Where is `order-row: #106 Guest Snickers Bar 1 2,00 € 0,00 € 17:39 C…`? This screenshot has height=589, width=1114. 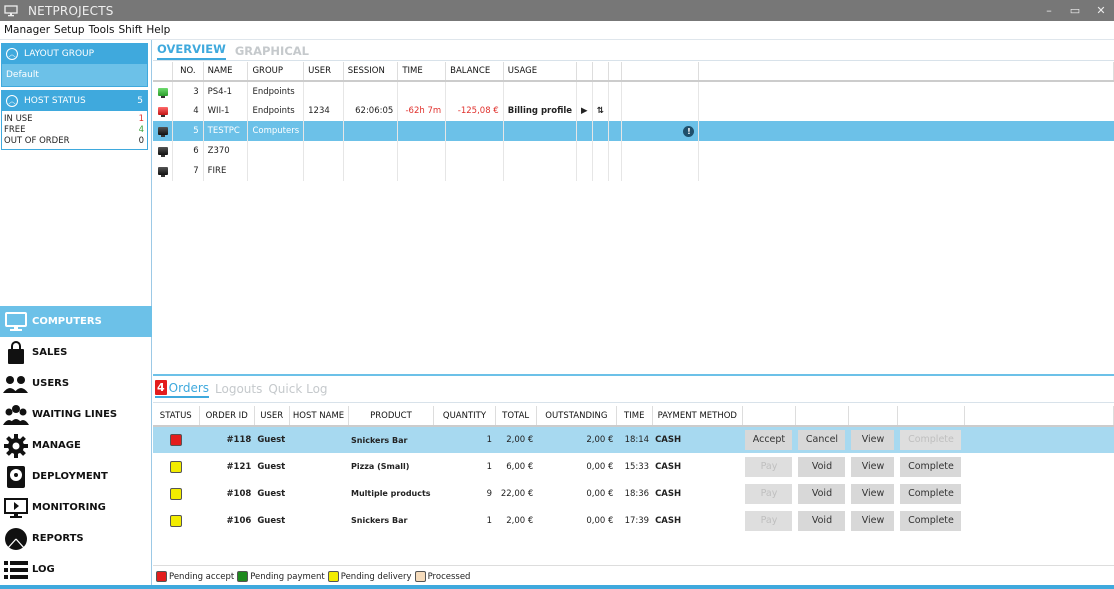
order-row: #106 Guest Snickers Bar 1 2,00 € 0,00 € 17:39 C… is located at coordinates (633, 520).